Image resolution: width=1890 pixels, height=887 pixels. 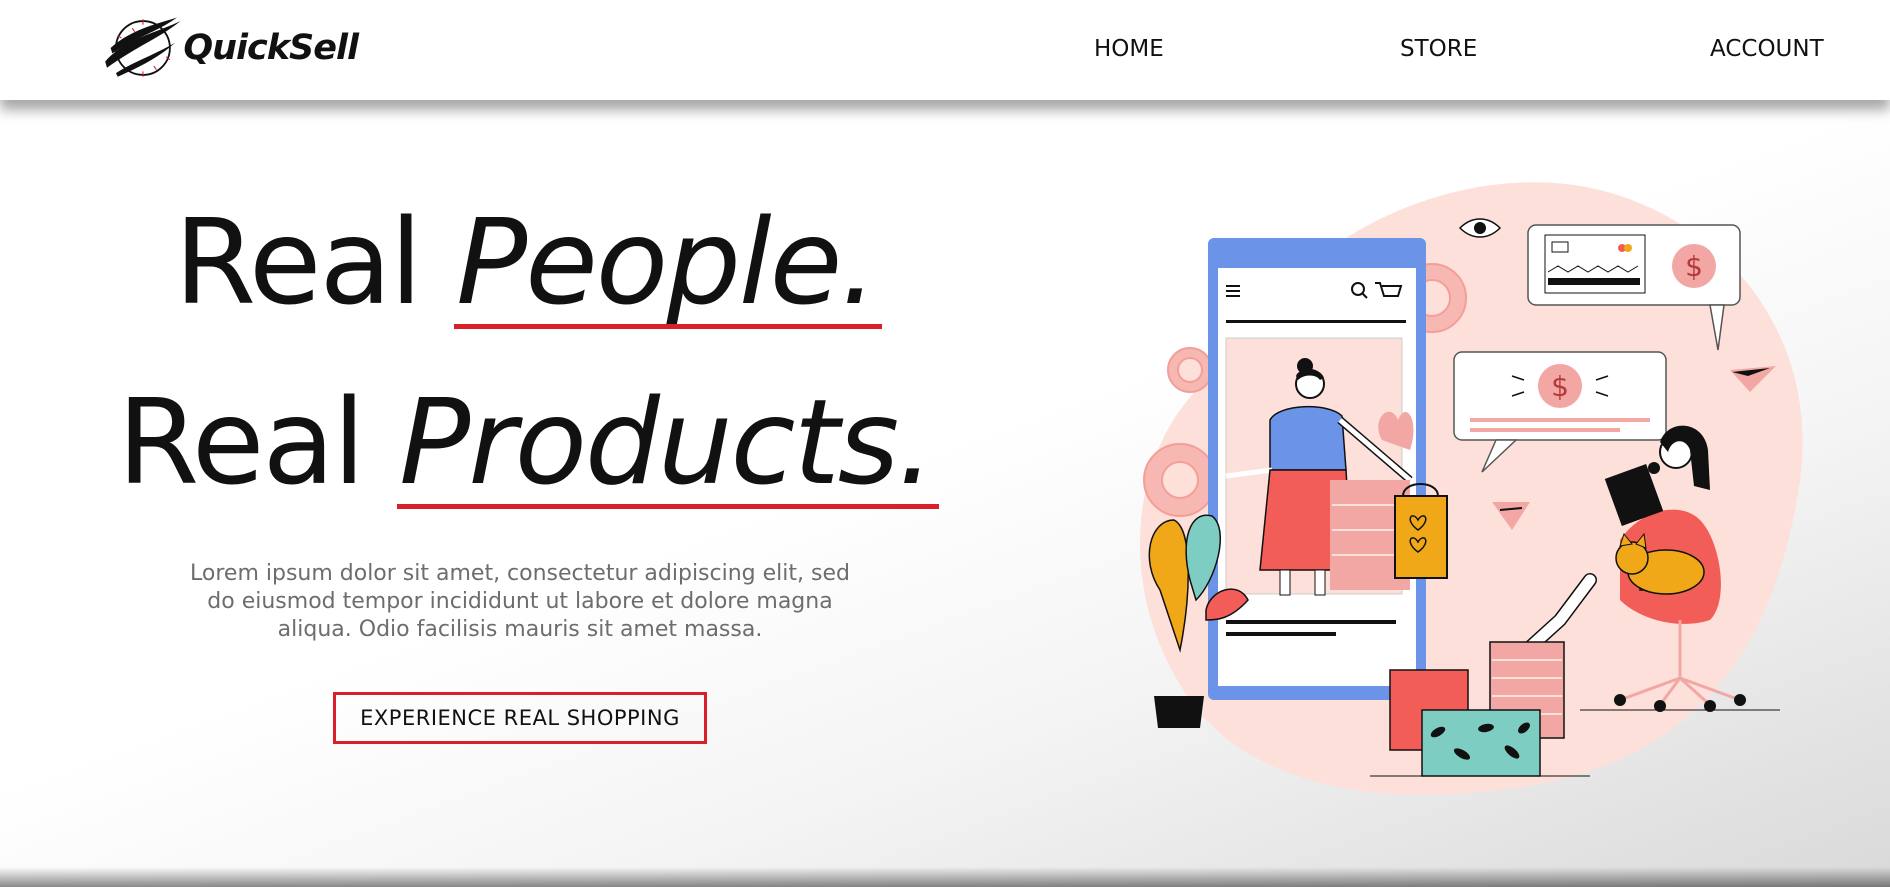 What do you see at coordinates (945, 50) in the screenshot?
I see `top-navbar: QuickSell HOME STORE ACCOUNT` at bounding box center [945, 50].